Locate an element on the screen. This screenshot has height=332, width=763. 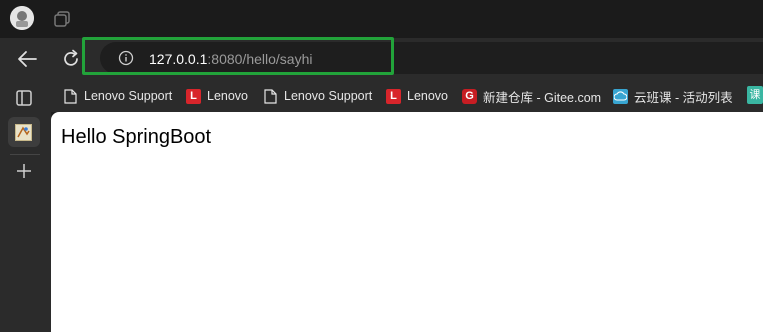
bookmark-lenovo-support-1: Lenovo Support is located at coordinates (117, 96).